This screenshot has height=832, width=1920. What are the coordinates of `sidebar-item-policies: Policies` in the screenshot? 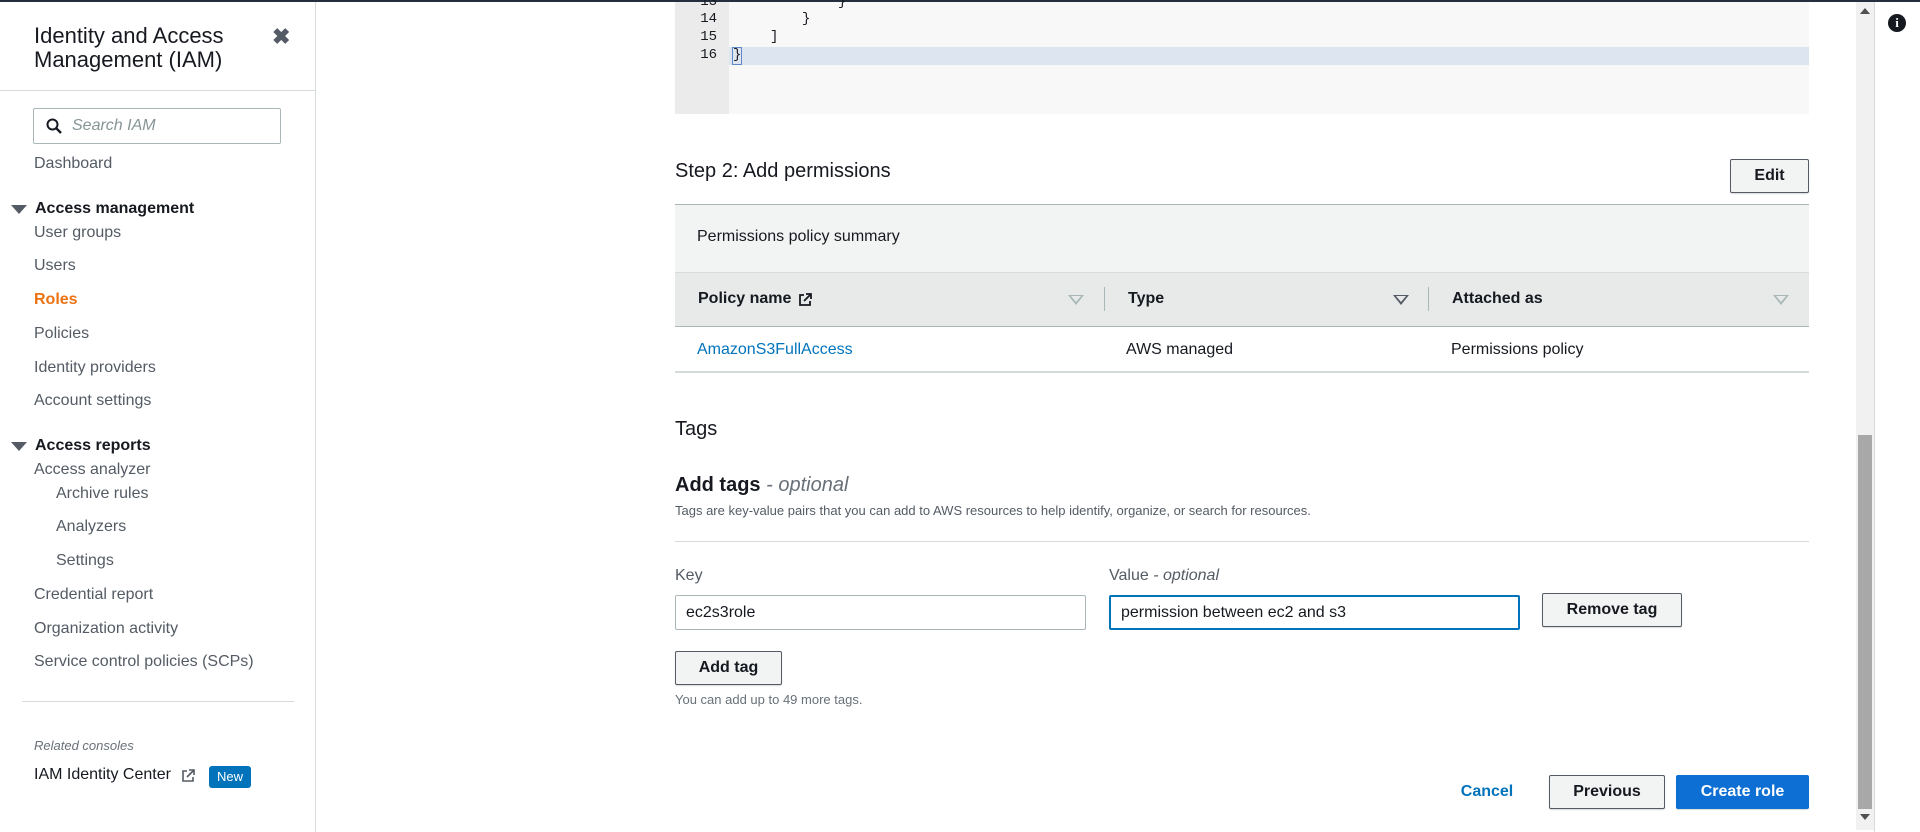 It's located at (61, 334).